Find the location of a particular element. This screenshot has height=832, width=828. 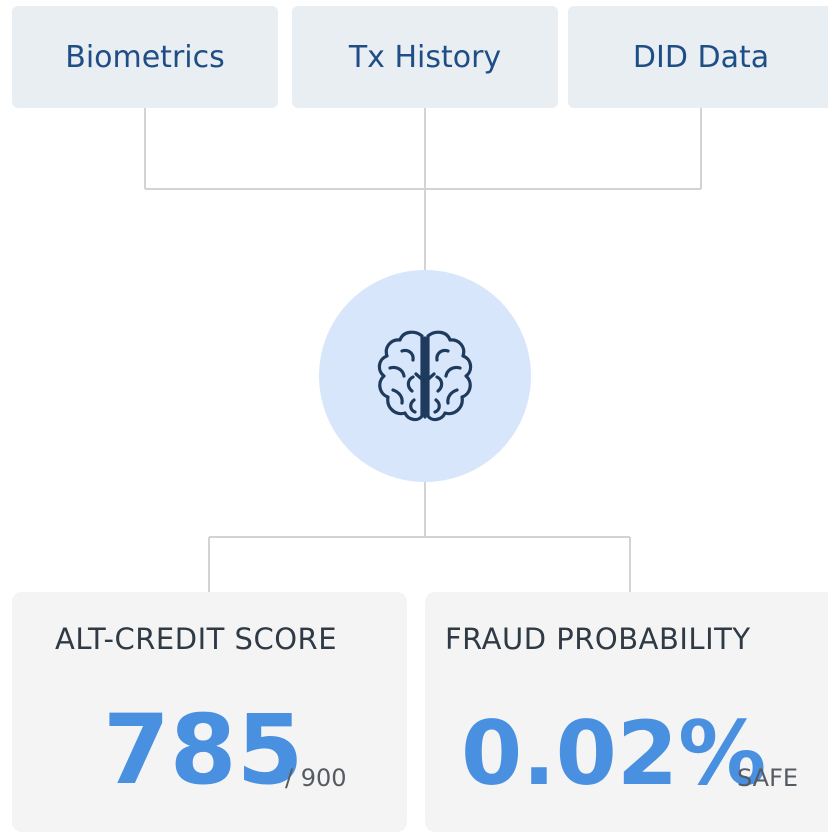

credit-score-row: 785 / 900 is located at coordinates (209, 743).